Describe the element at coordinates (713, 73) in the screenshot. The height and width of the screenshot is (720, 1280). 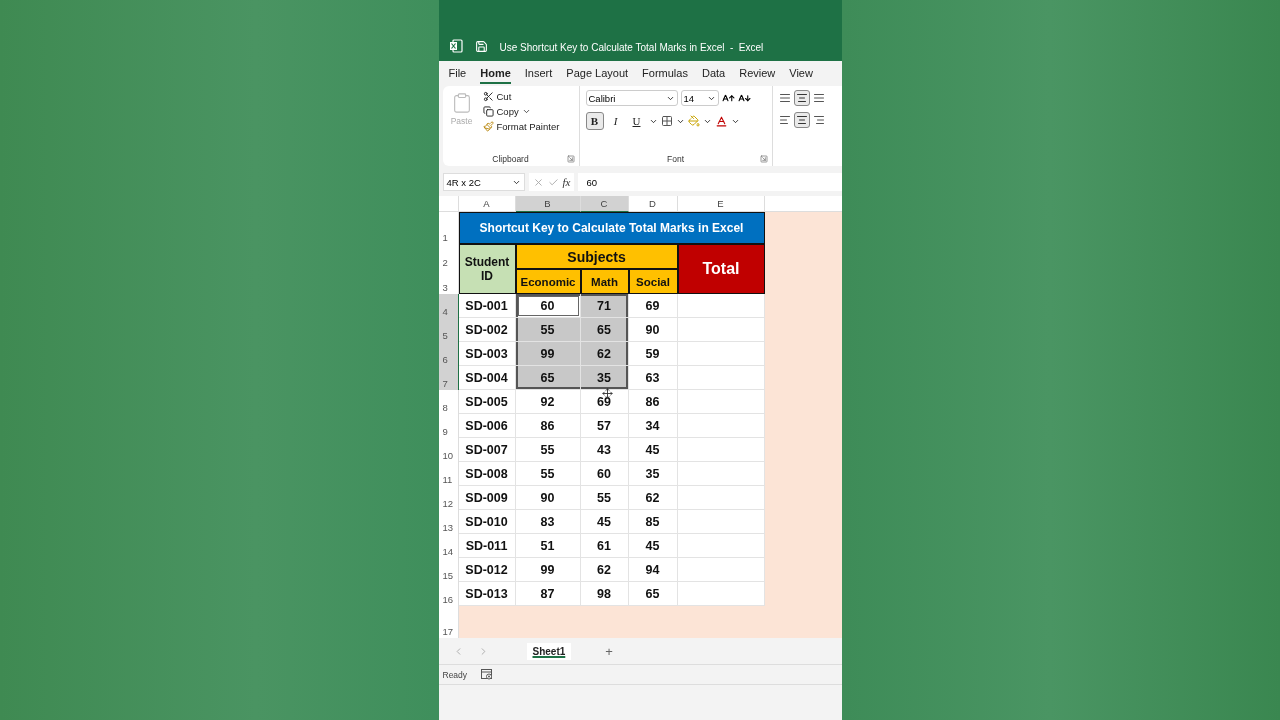
I see `ribbon-tab: Data` at that location.